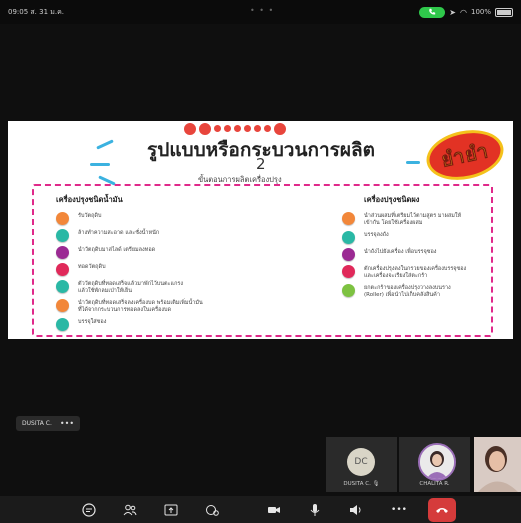 The height and width of the screenshot is (523, 521). I want to click on location-icon: ➤, so click(452, 12).